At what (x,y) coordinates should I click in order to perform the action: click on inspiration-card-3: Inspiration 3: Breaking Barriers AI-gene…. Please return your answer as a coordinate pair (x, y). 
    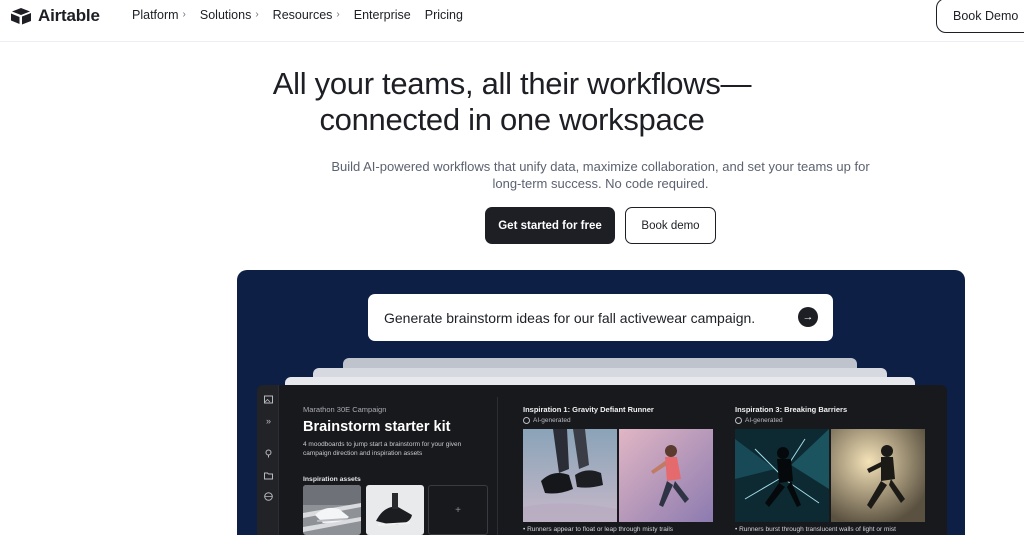
    Looking at the image, I should click on (830, 469).